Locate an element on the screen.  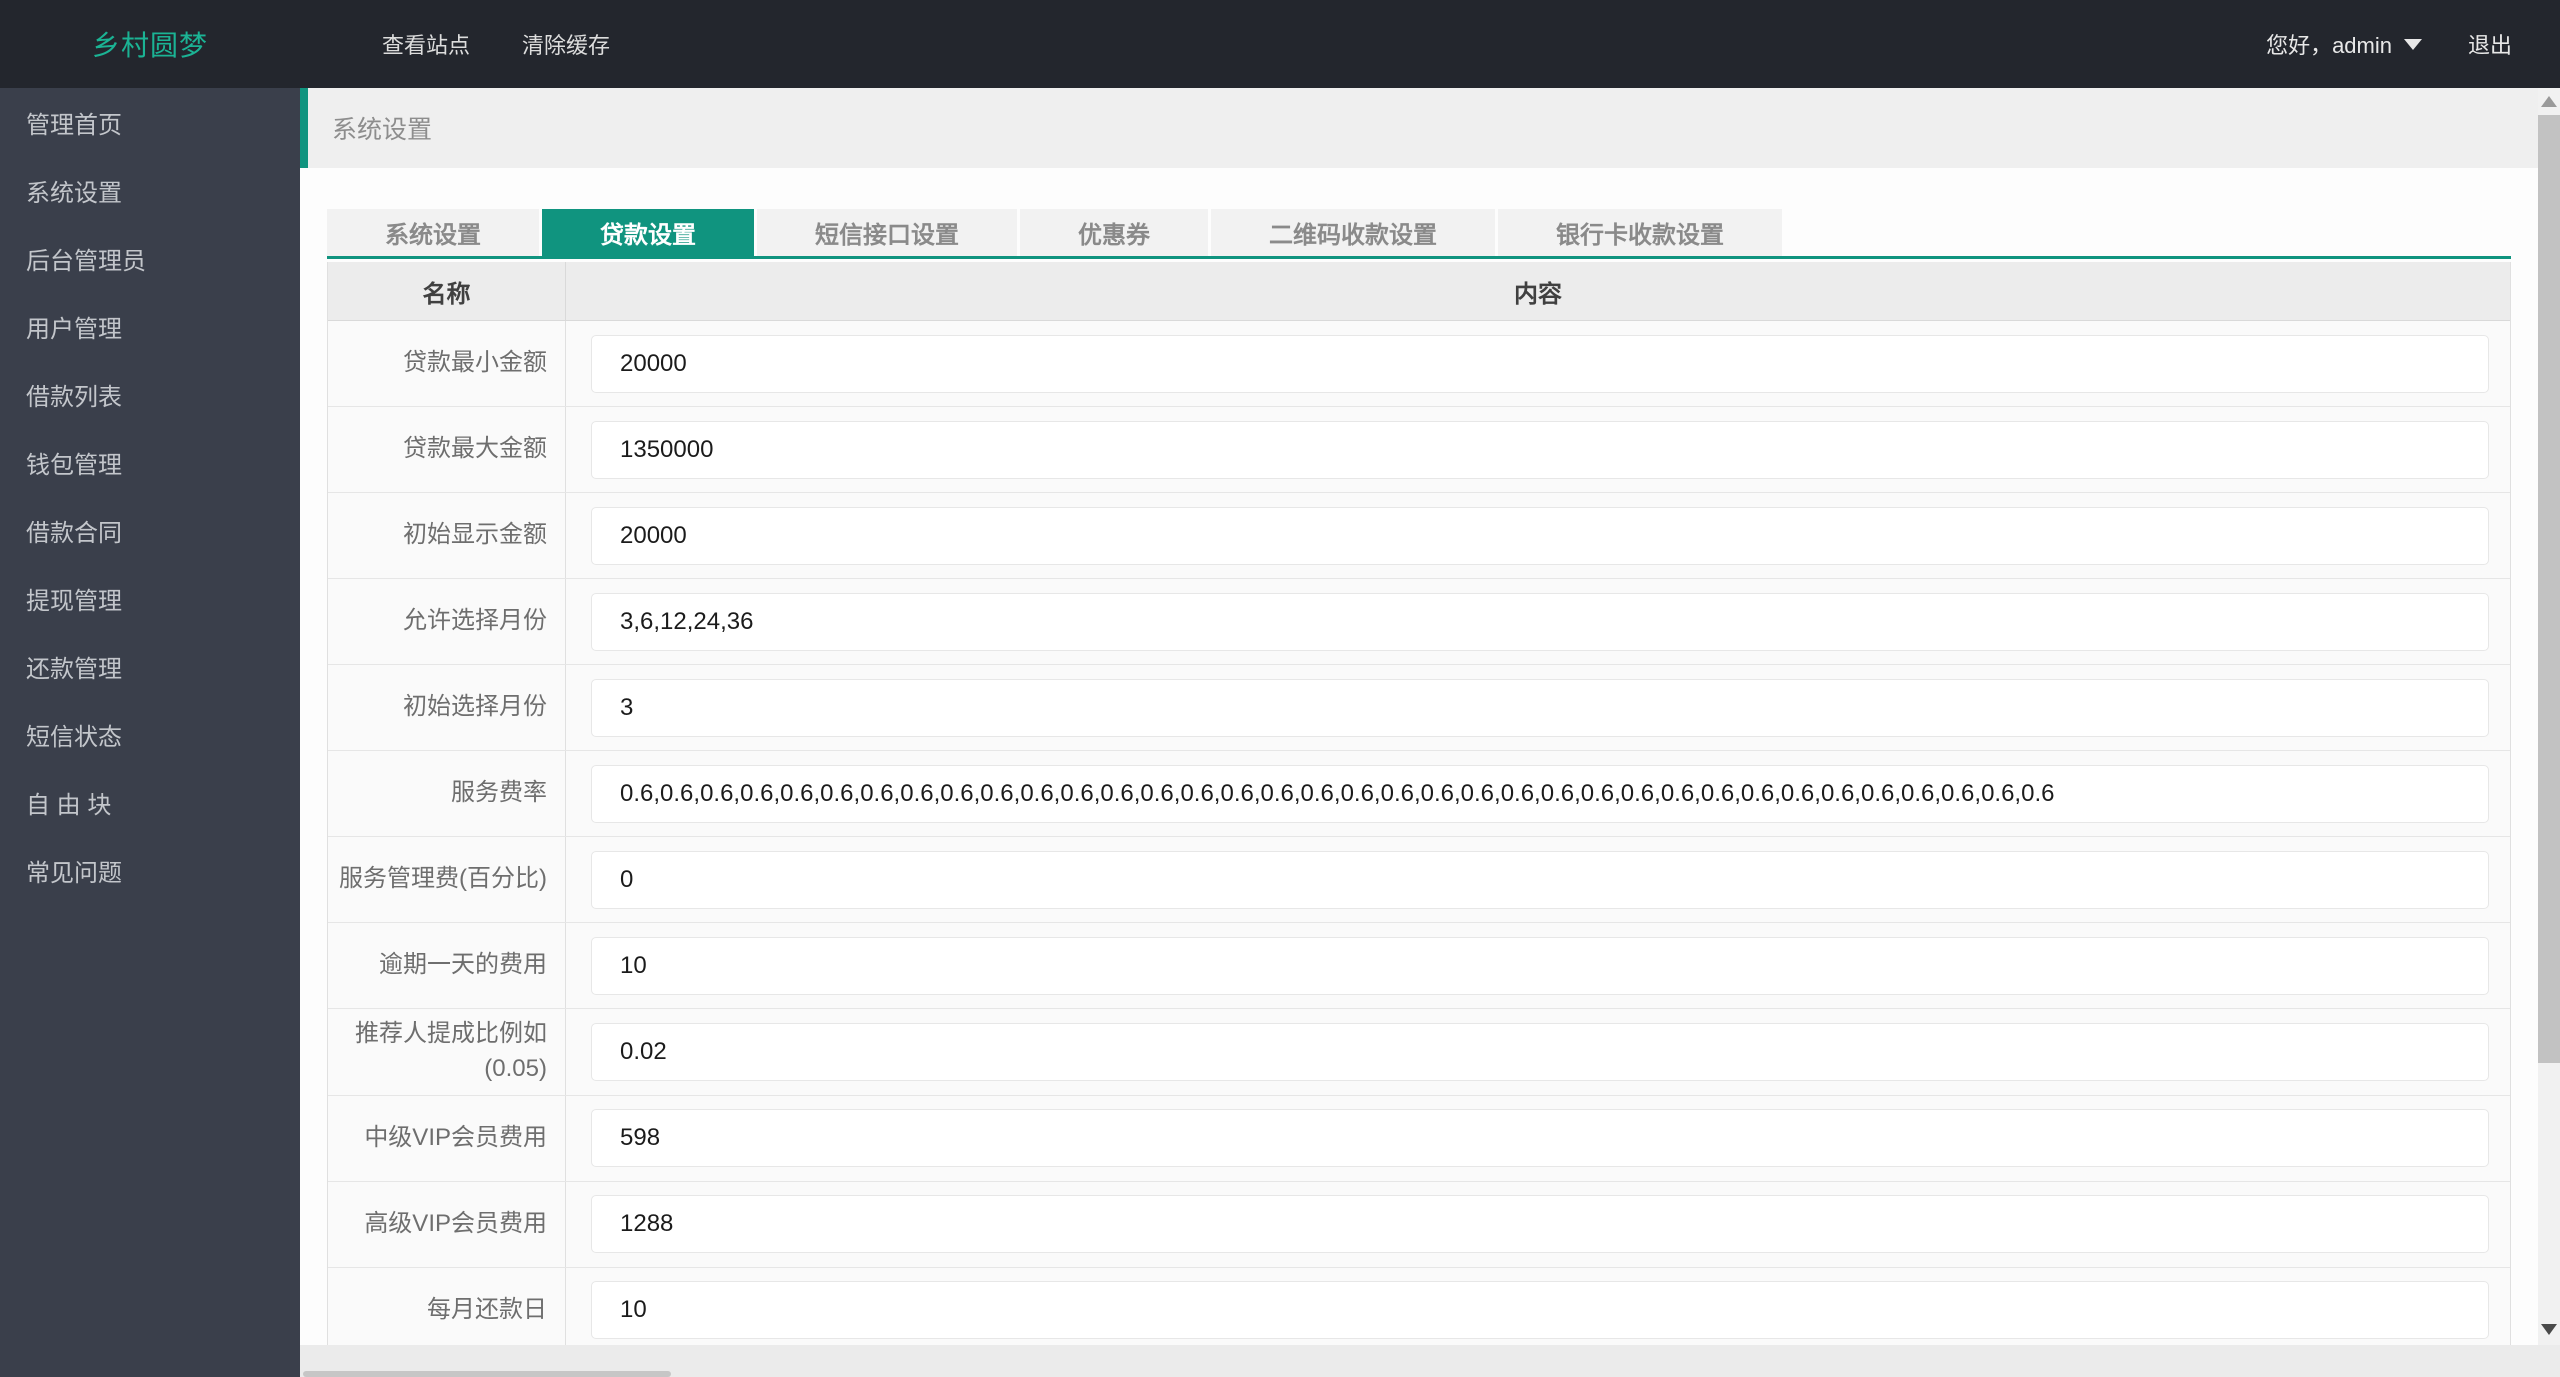
table-row: 逾期一天的费用 is located at coordinates (1419, 966).